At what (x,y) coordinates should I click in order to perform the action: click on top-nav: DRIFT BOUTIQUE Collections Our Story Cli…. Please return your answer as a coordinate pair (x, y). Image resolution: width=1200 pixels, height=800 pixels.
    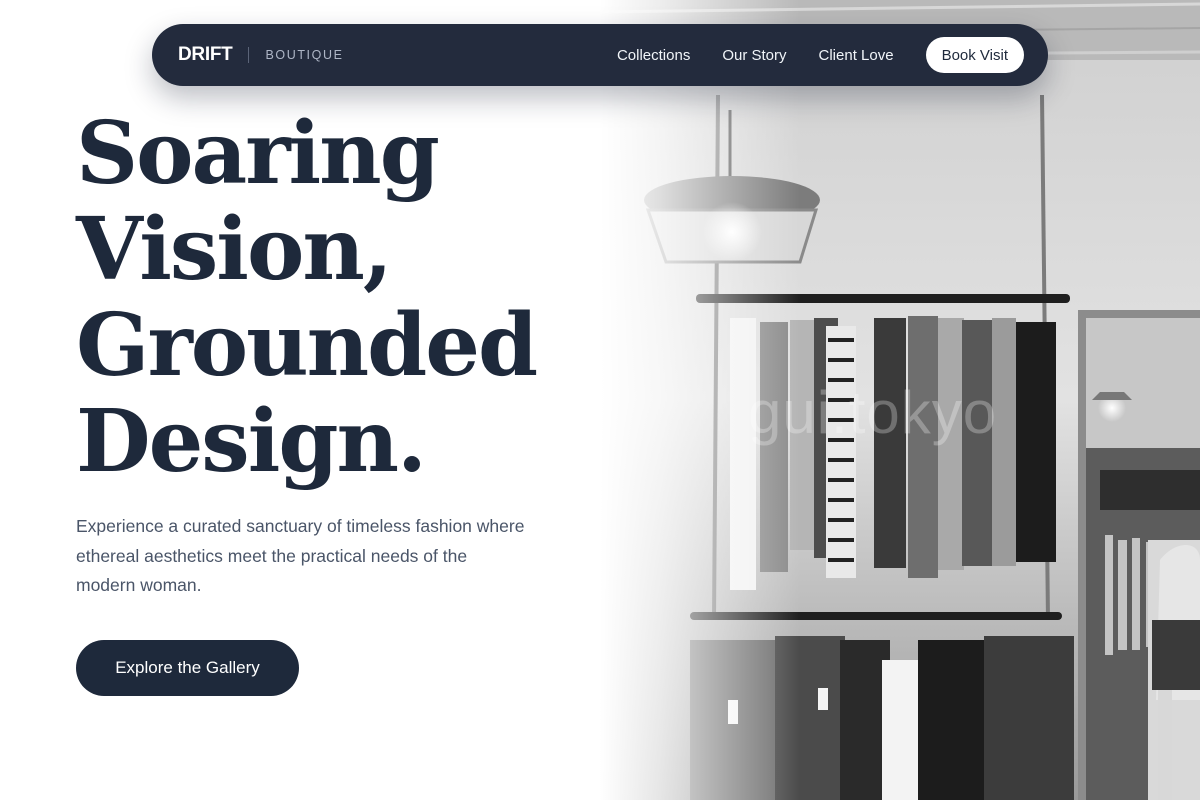
    Looking at the image, I should click on (600, 55).